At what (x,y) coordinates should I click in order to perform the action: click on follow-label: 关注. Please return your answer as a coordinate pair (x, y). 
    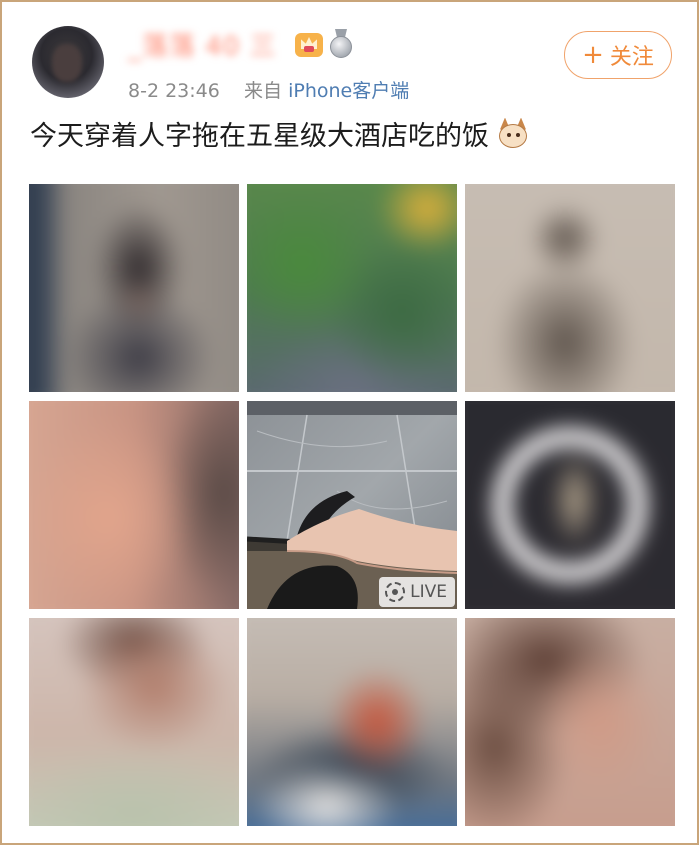
    Looking at the image, I should click on (631, 57).